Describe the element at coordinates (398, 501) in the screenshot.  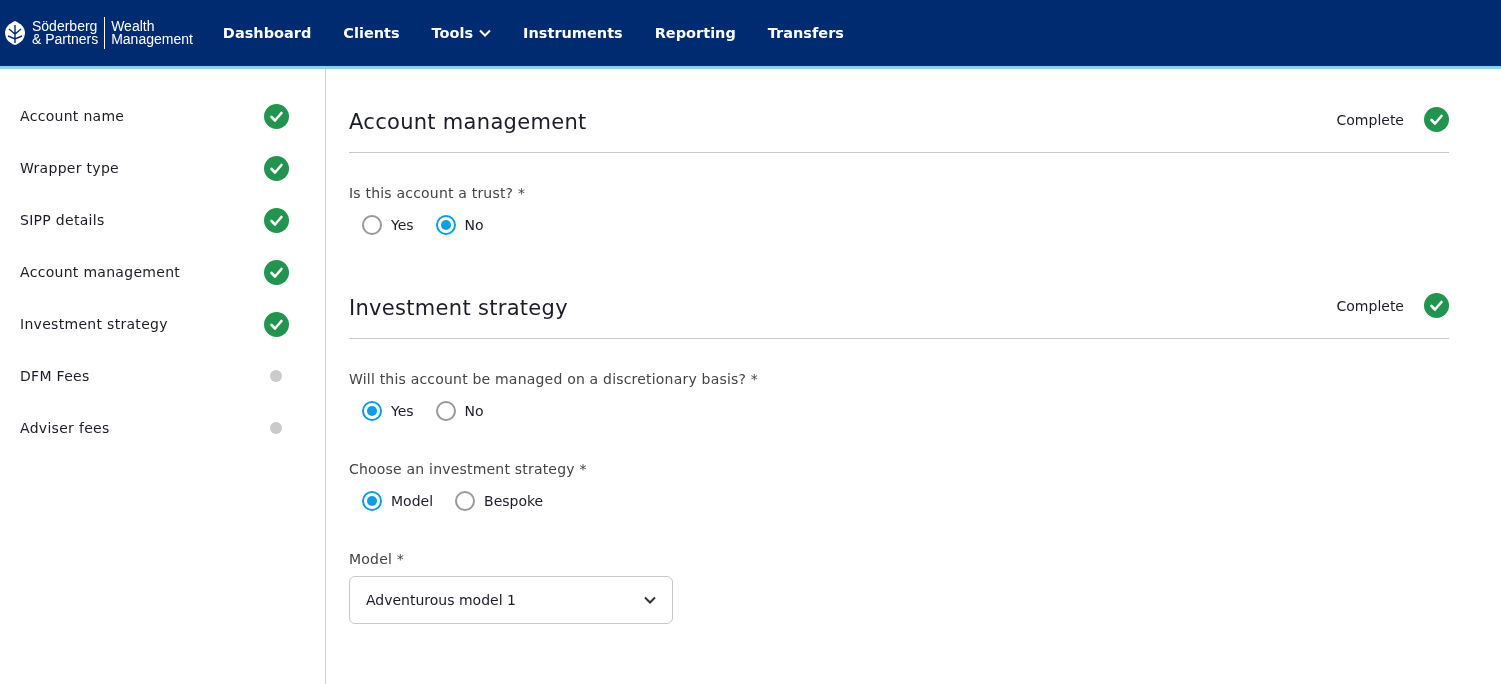
I see `radio-option: Model` at that location.